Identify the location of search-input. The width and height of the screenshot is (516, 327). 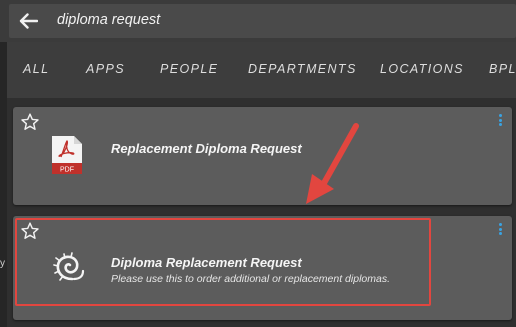
(257, 20).